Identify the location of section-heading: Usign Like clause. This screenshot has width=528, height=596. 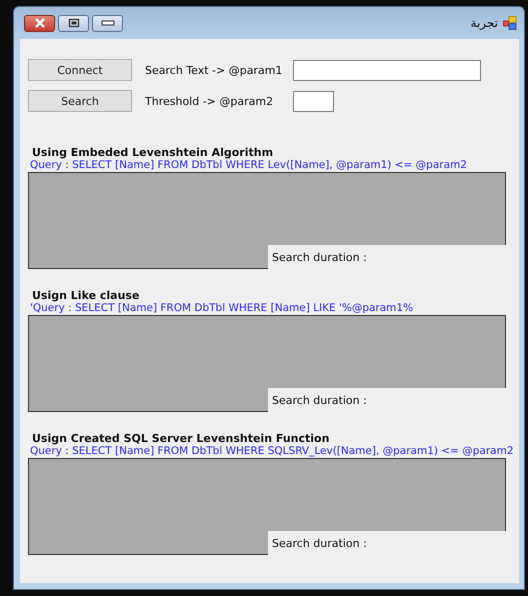
(85, 295).